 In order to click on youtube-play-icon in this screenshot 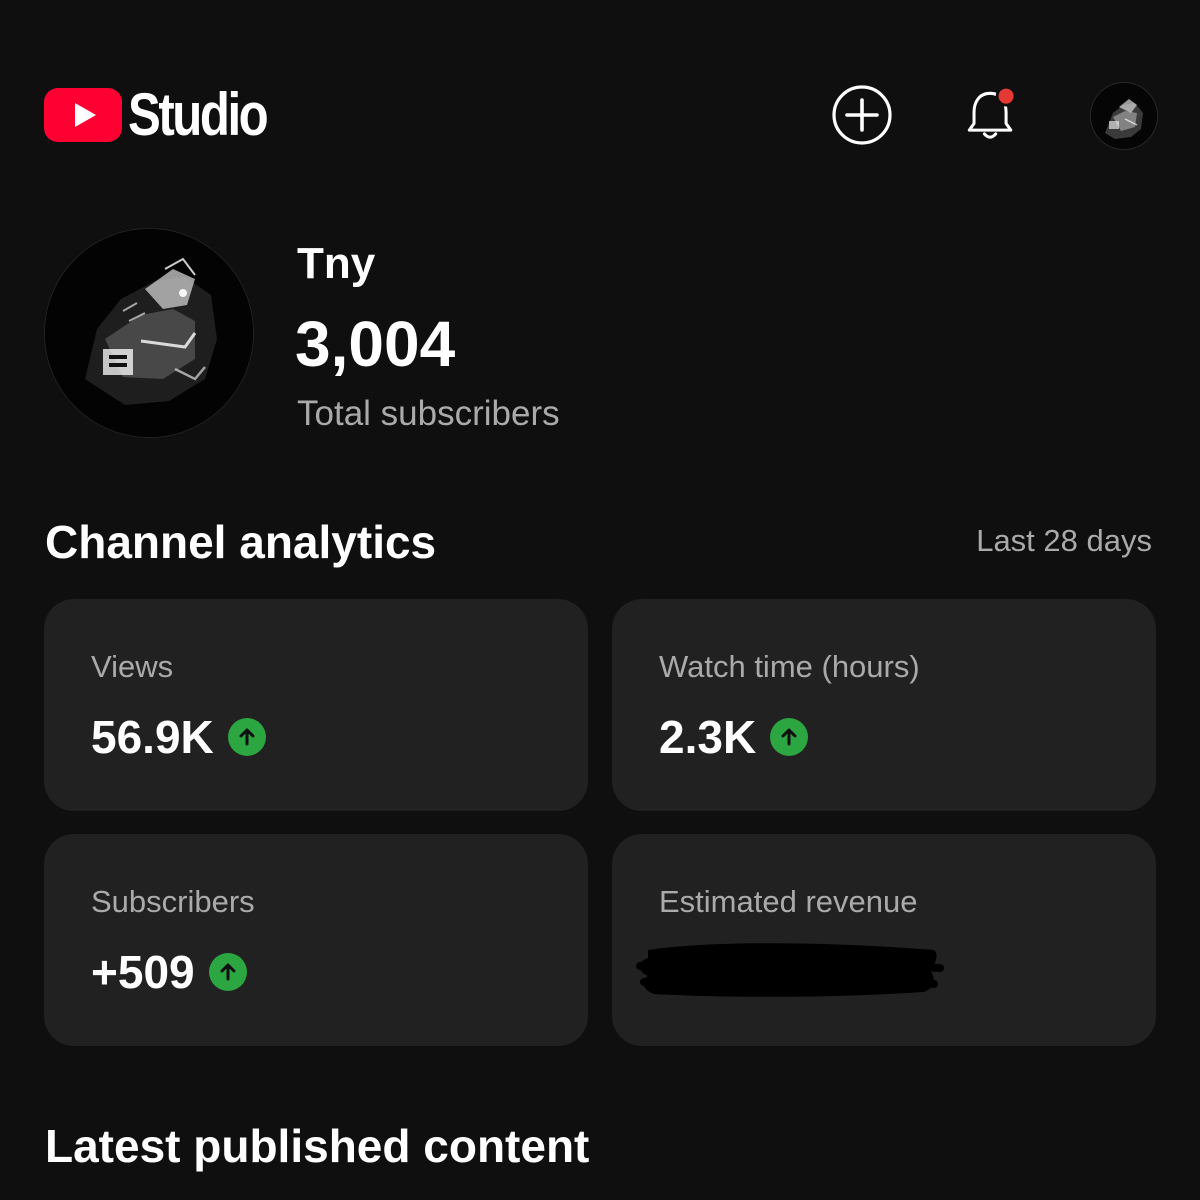, I will do `click(83, 115)`.